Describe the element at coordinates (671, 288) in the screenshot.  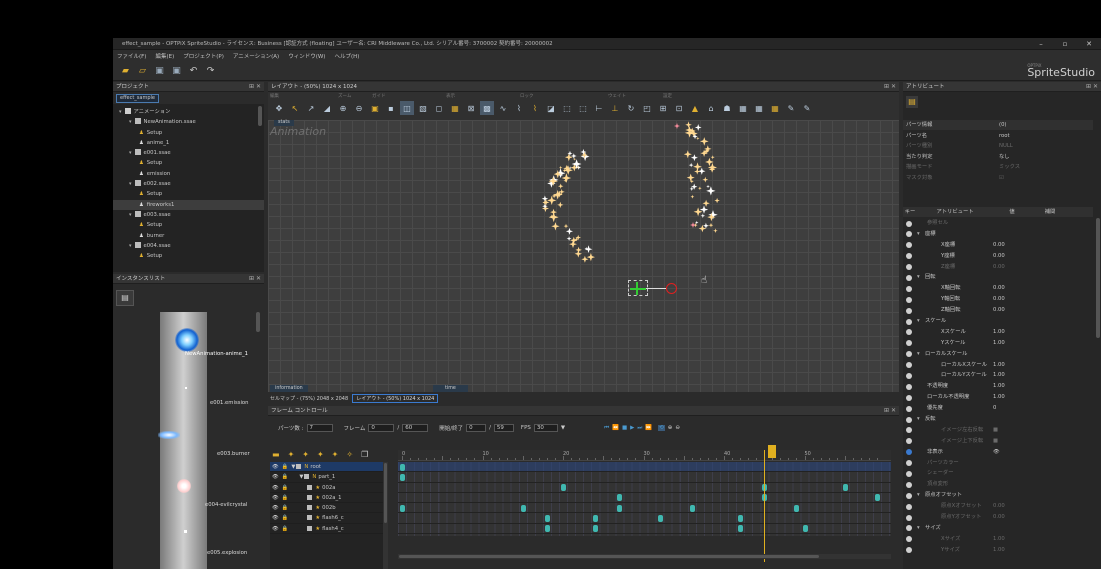
I see `rotation-handle-icon` at that location.